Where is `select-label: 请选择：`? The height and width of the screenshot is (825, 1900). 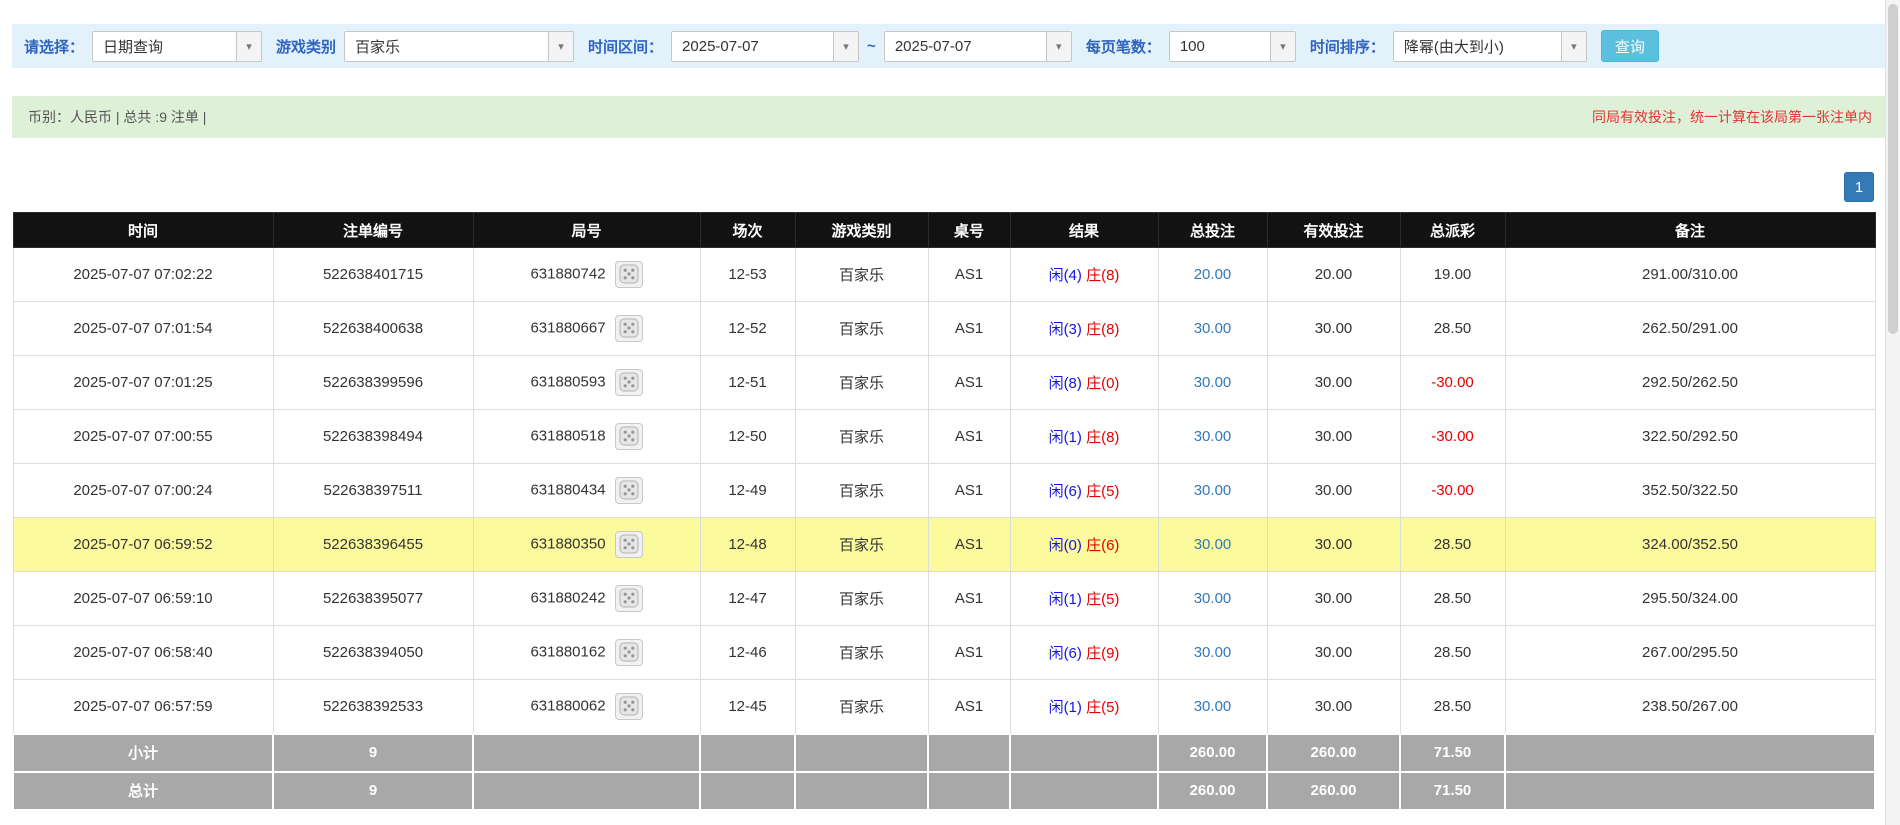 select-label: 请选择： is located at coordinates (54, 47).